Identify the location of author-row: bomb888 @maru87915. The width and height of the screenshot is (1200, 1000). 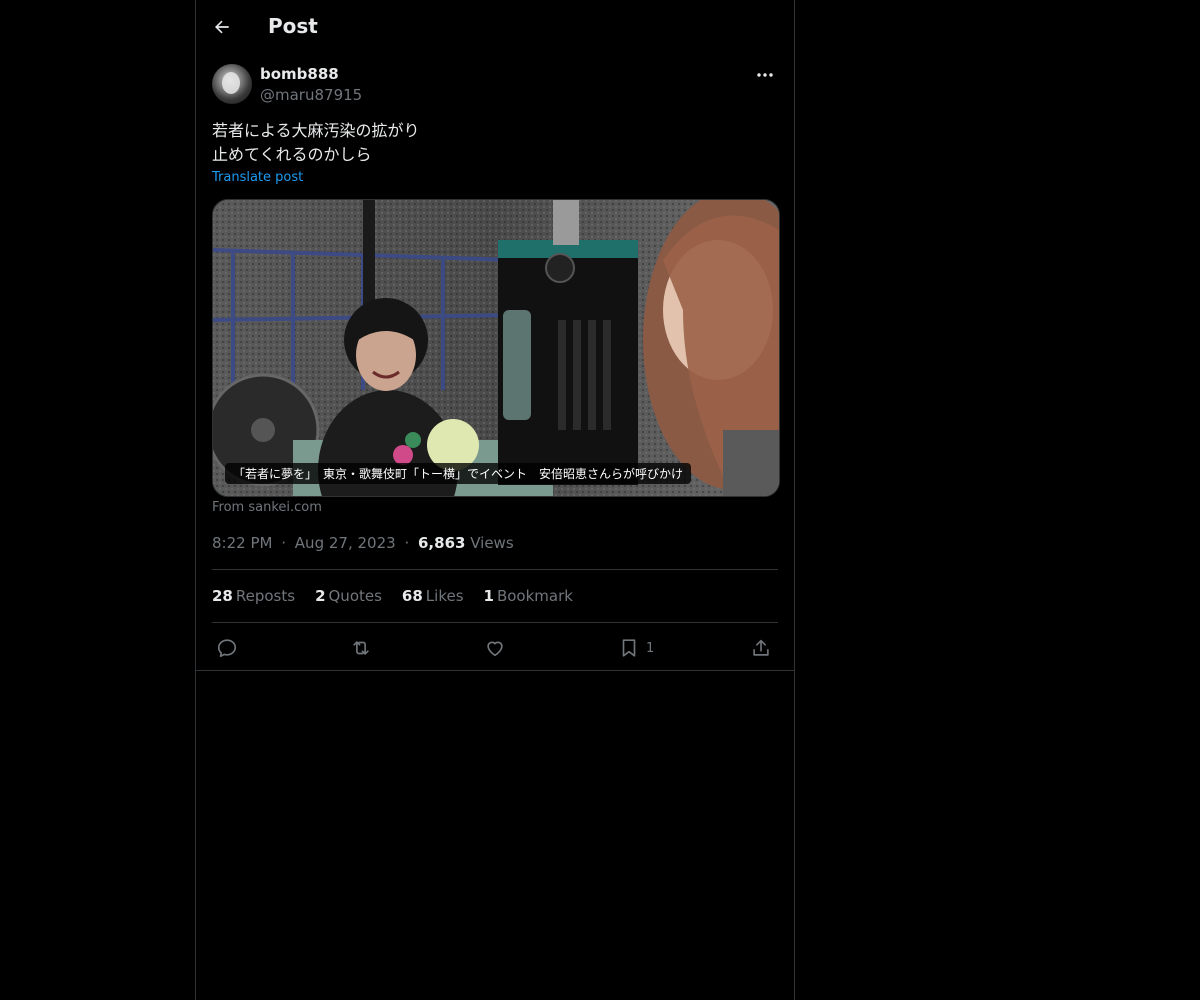
(495, 86).